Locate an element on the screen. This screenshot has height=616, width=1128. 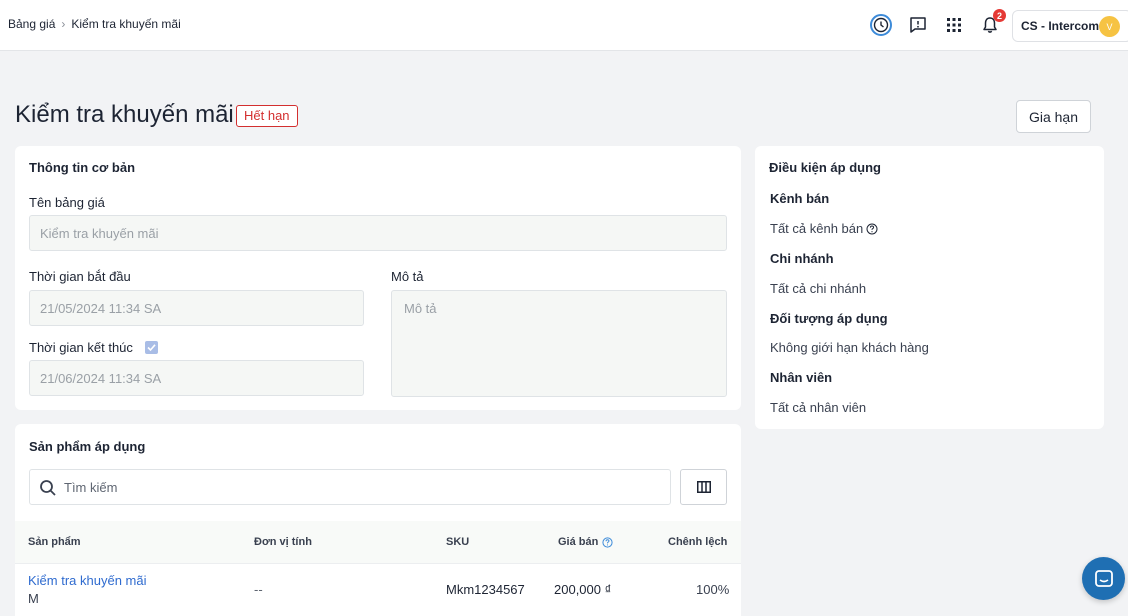
column-header-price-label: Giá bán is located at coordinates (578, 542).